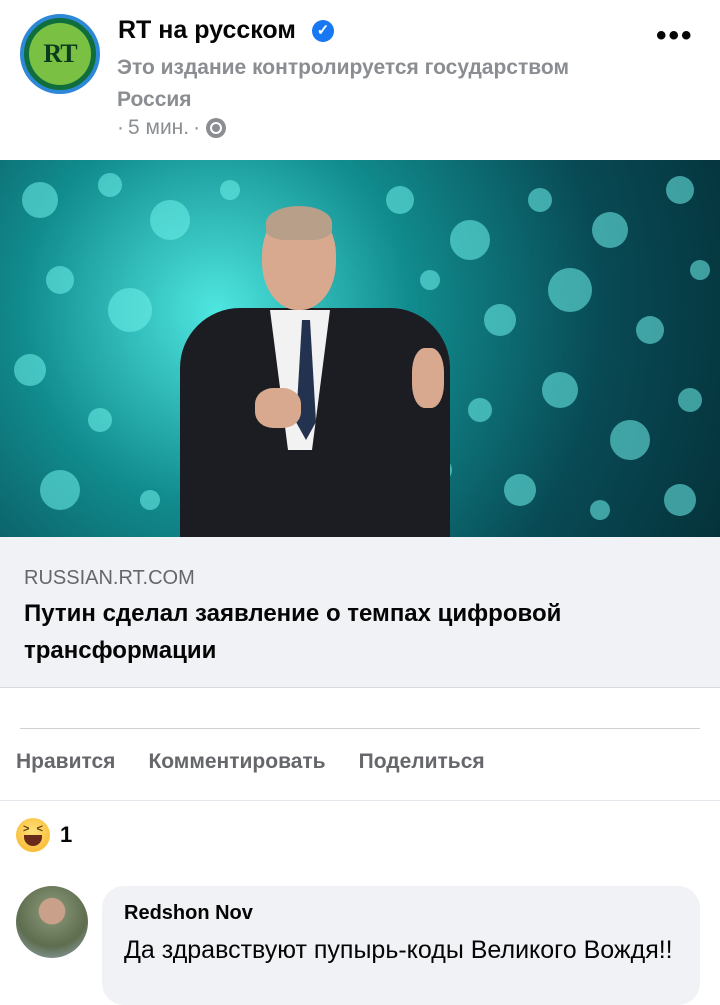 The width and height of the screenshot is (720, 1005). Describe the element at coordinates (278, 408) in the screenshot. I see `person-left-hand` at that location.